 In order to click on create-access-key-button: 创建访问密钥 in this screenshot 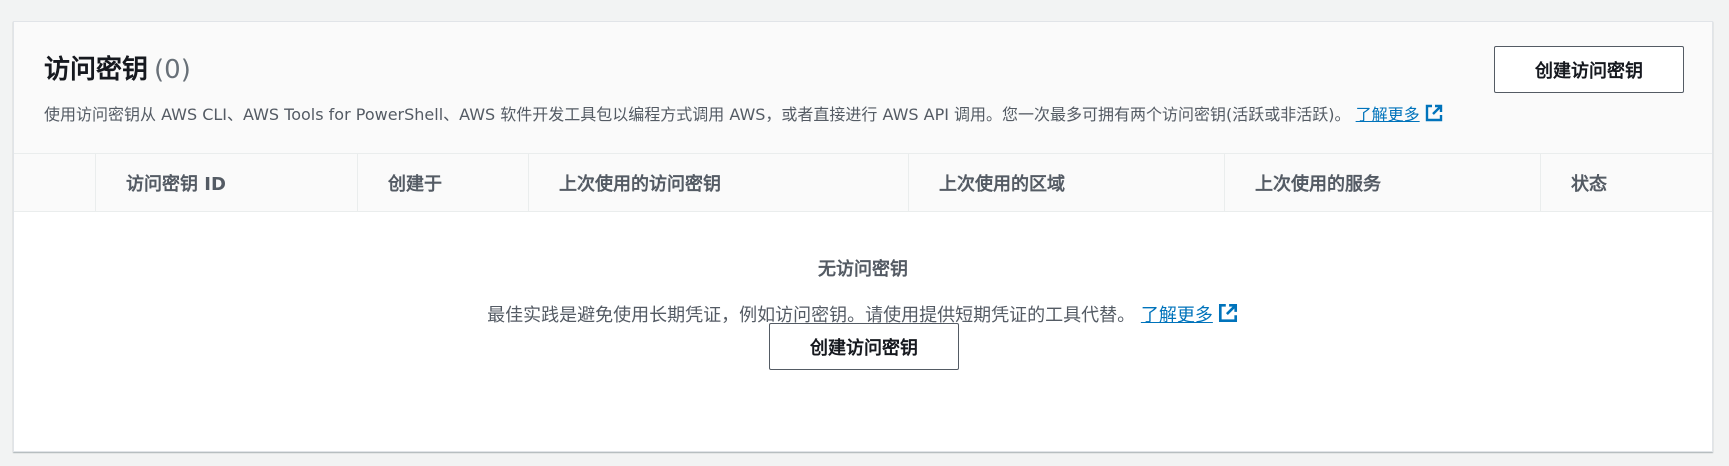, I will do `click(1589, 69)`.